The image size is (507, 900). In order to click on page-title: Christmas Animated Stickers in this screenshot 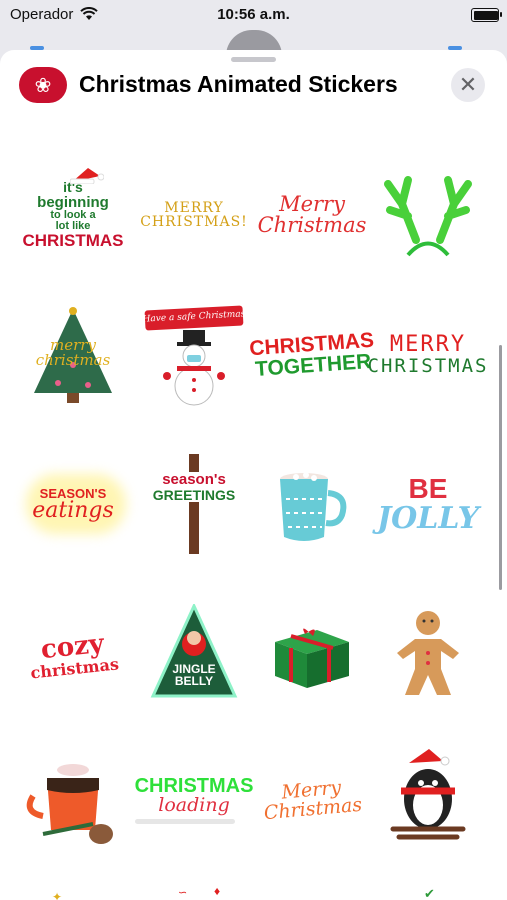, I will do `click(238, 84)`.